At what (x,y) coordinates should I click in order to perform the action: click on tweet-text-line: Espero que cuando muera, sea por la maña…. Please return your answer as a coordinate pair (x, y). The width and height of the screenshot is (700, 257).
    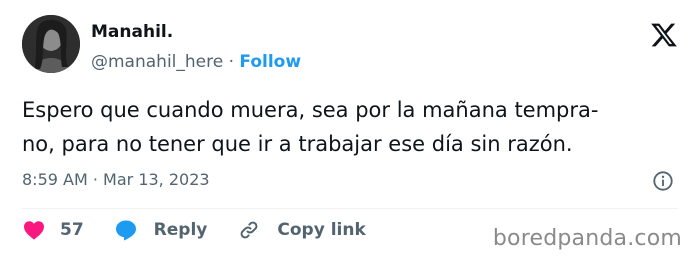
    Looking at the image, I should click on (310, 110).